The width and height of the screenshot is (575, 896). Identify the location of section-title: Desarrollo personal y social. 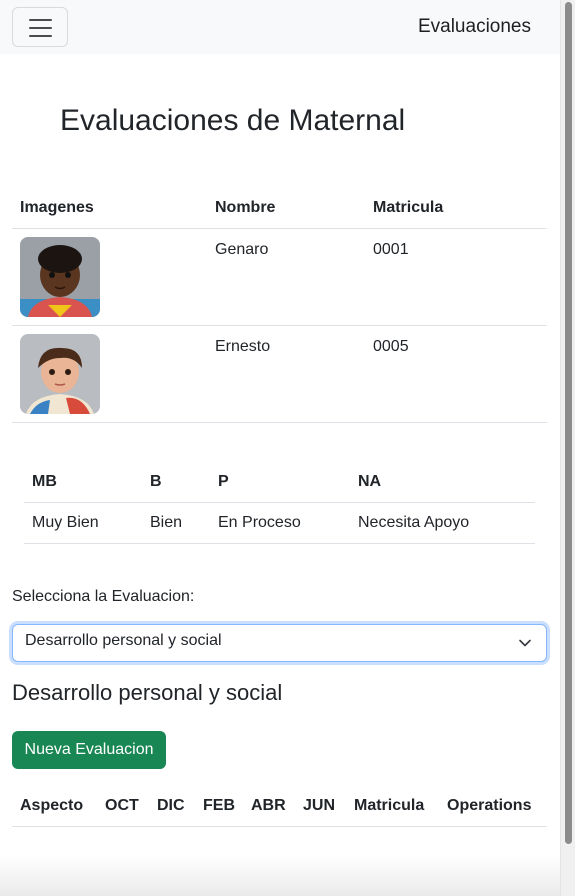
(147, 692).